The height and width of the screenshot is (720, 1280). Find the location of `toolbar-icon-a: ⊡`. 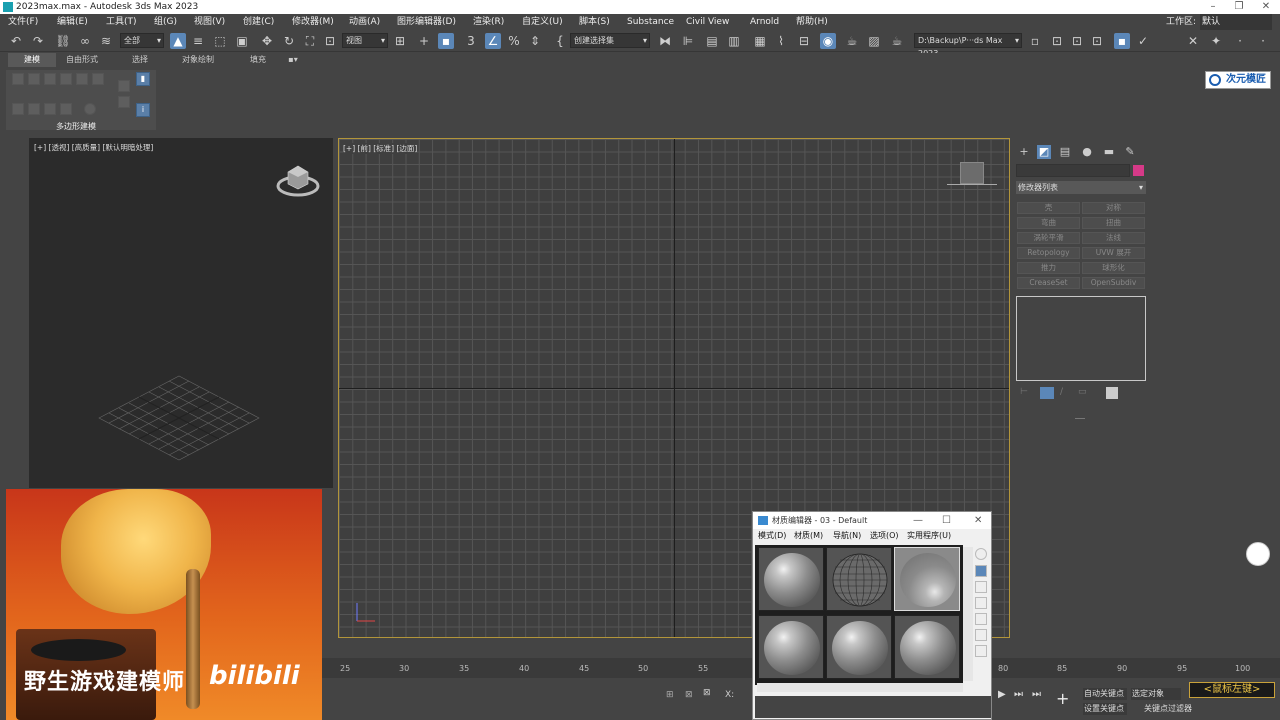

toolbar-icon-a: ⊡ is located at coordinates (1057, 41).